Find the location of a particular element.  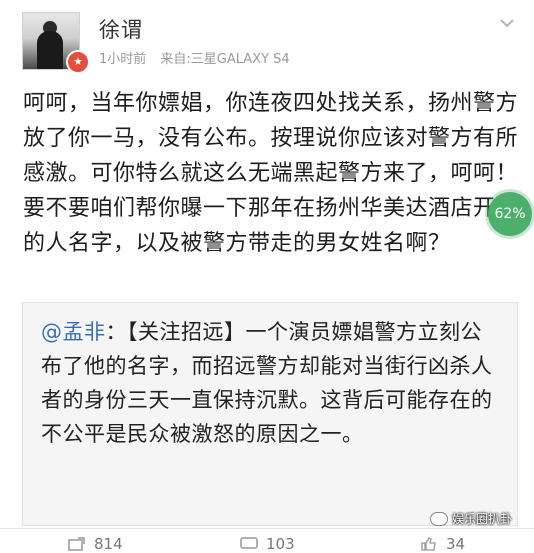

watermark: 娱乐圈扒卦 is located at coordinates (471, 518).